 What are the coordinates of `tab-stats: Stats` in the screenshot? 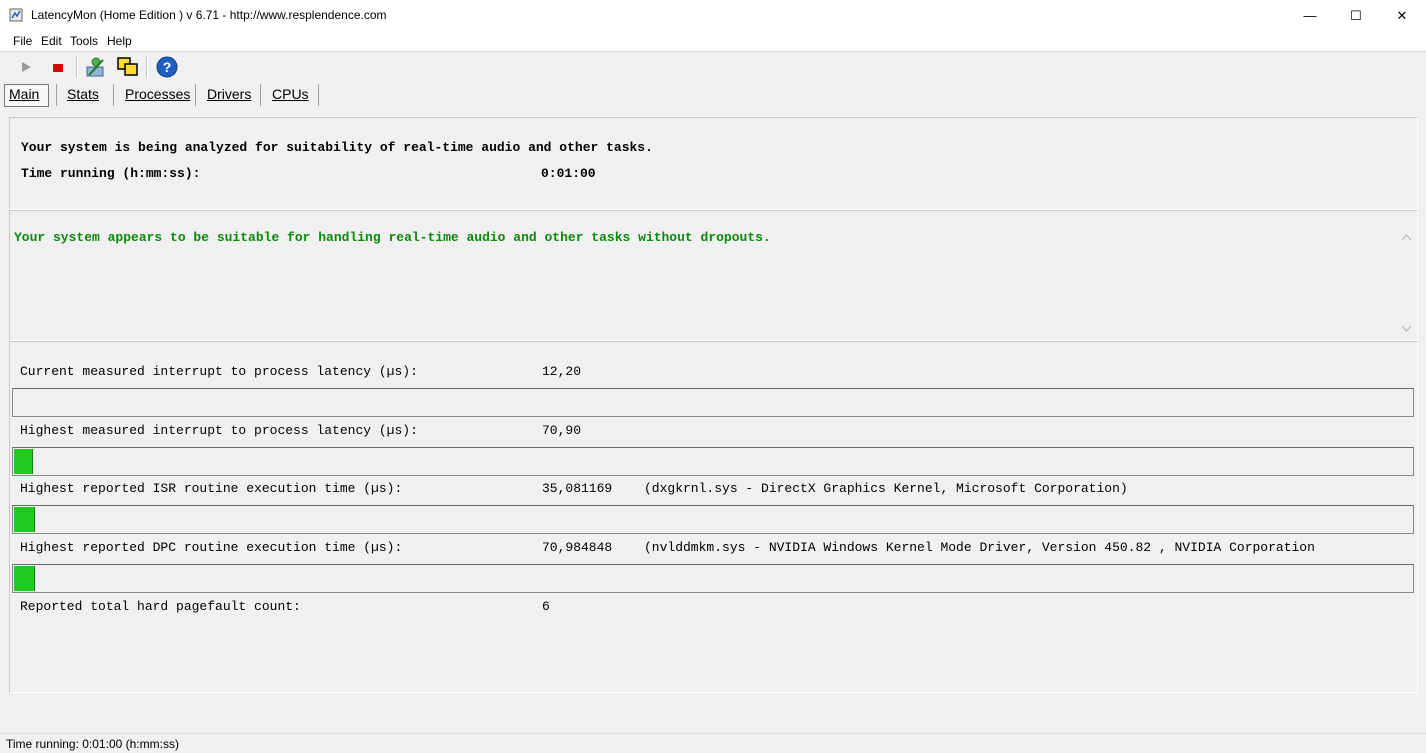 It's located at (83, 94).